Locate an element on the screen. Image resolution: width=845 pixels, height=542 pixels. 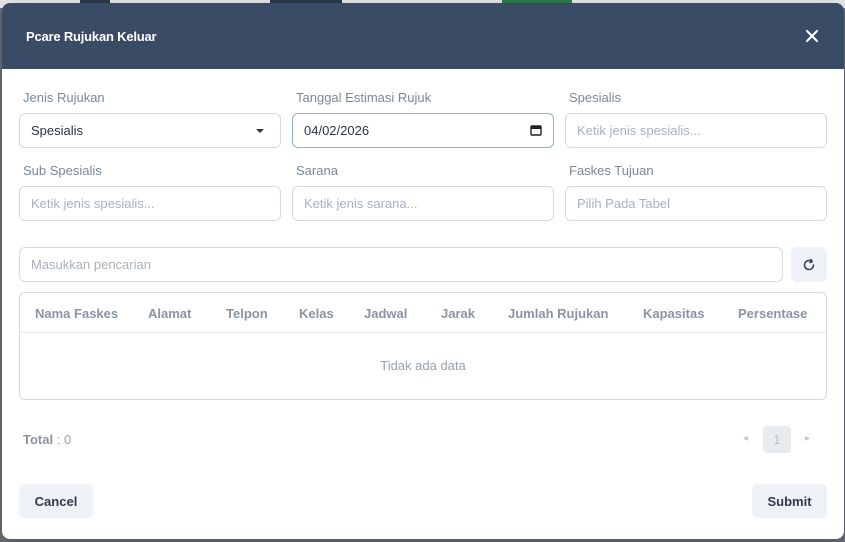
total-count: Total : 0 is located at coordinates (47, 439).